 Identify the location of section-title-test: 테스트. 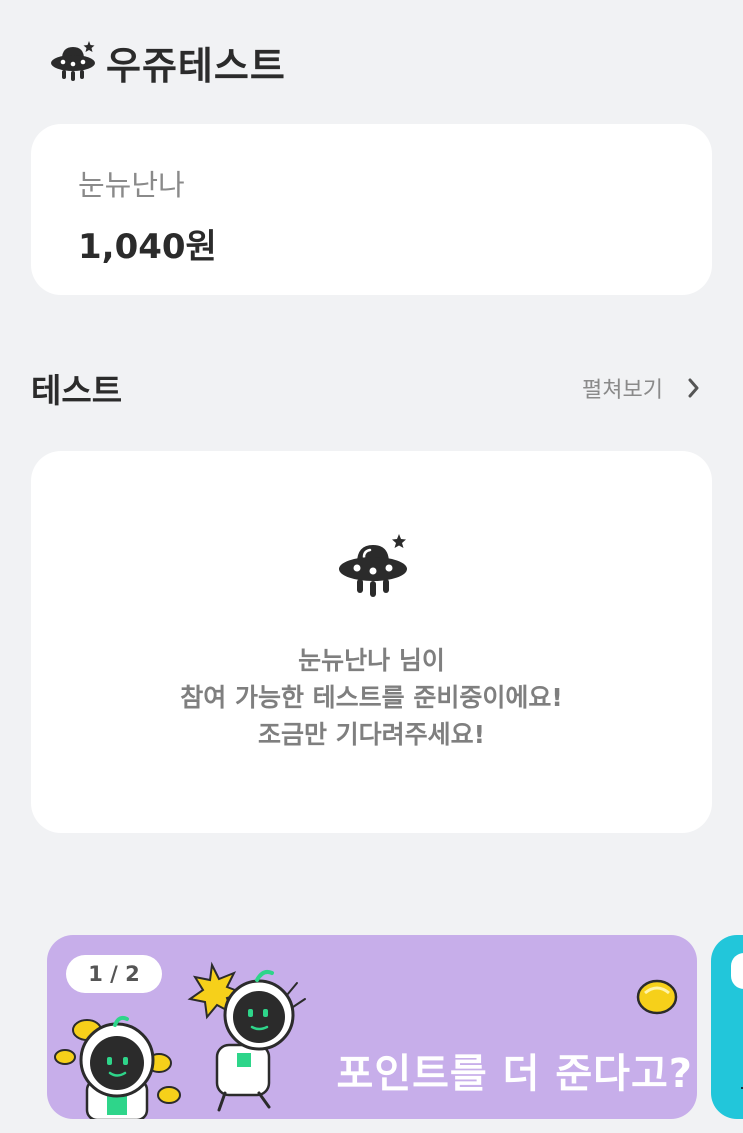
(77, 390).